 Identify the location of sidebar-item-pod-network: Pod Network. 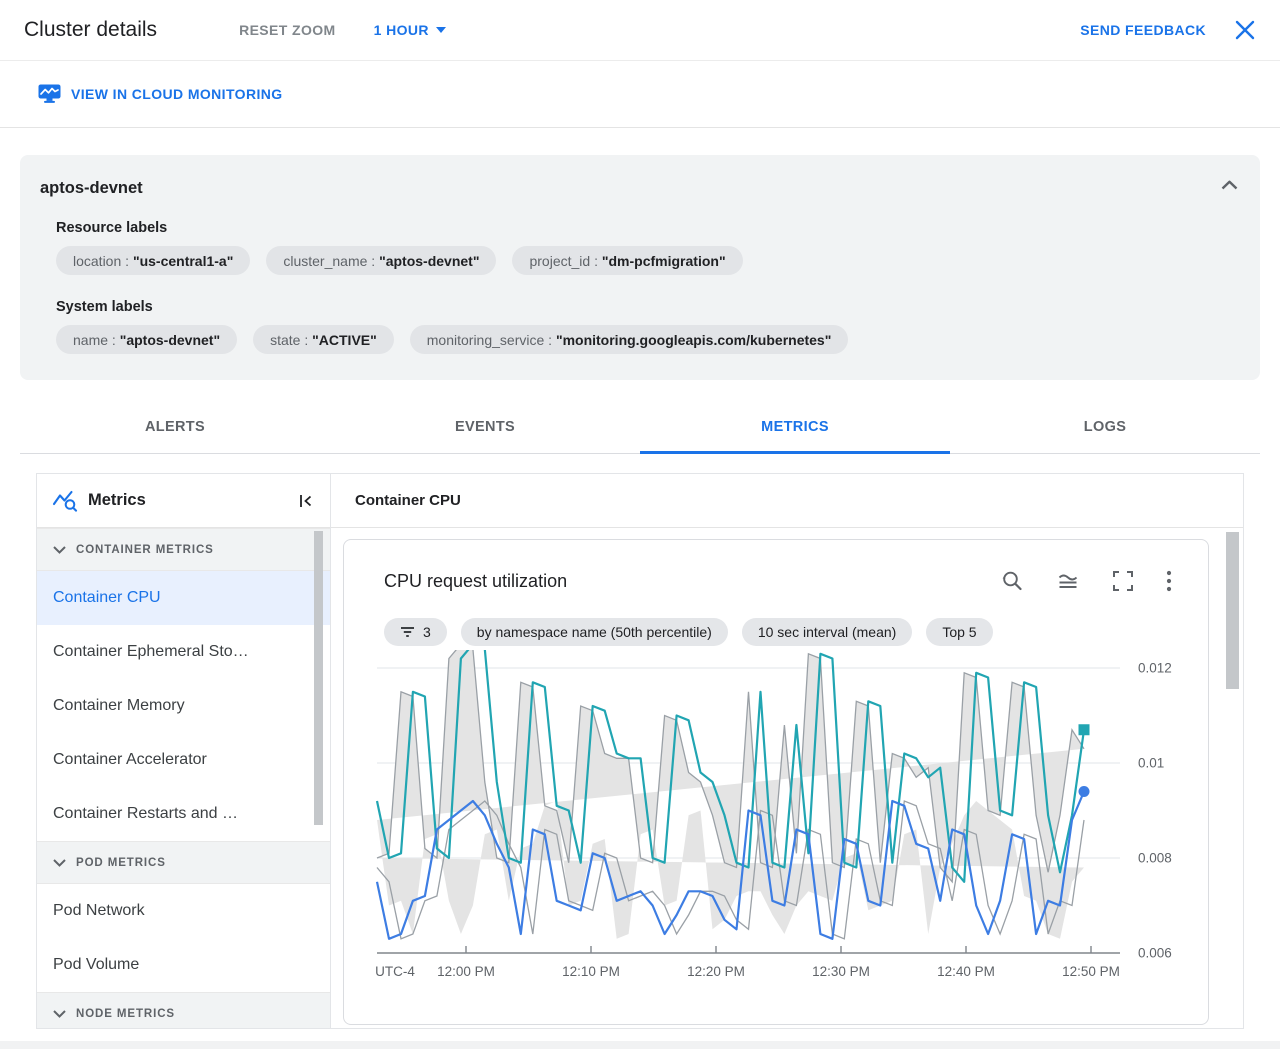
(183, 911).